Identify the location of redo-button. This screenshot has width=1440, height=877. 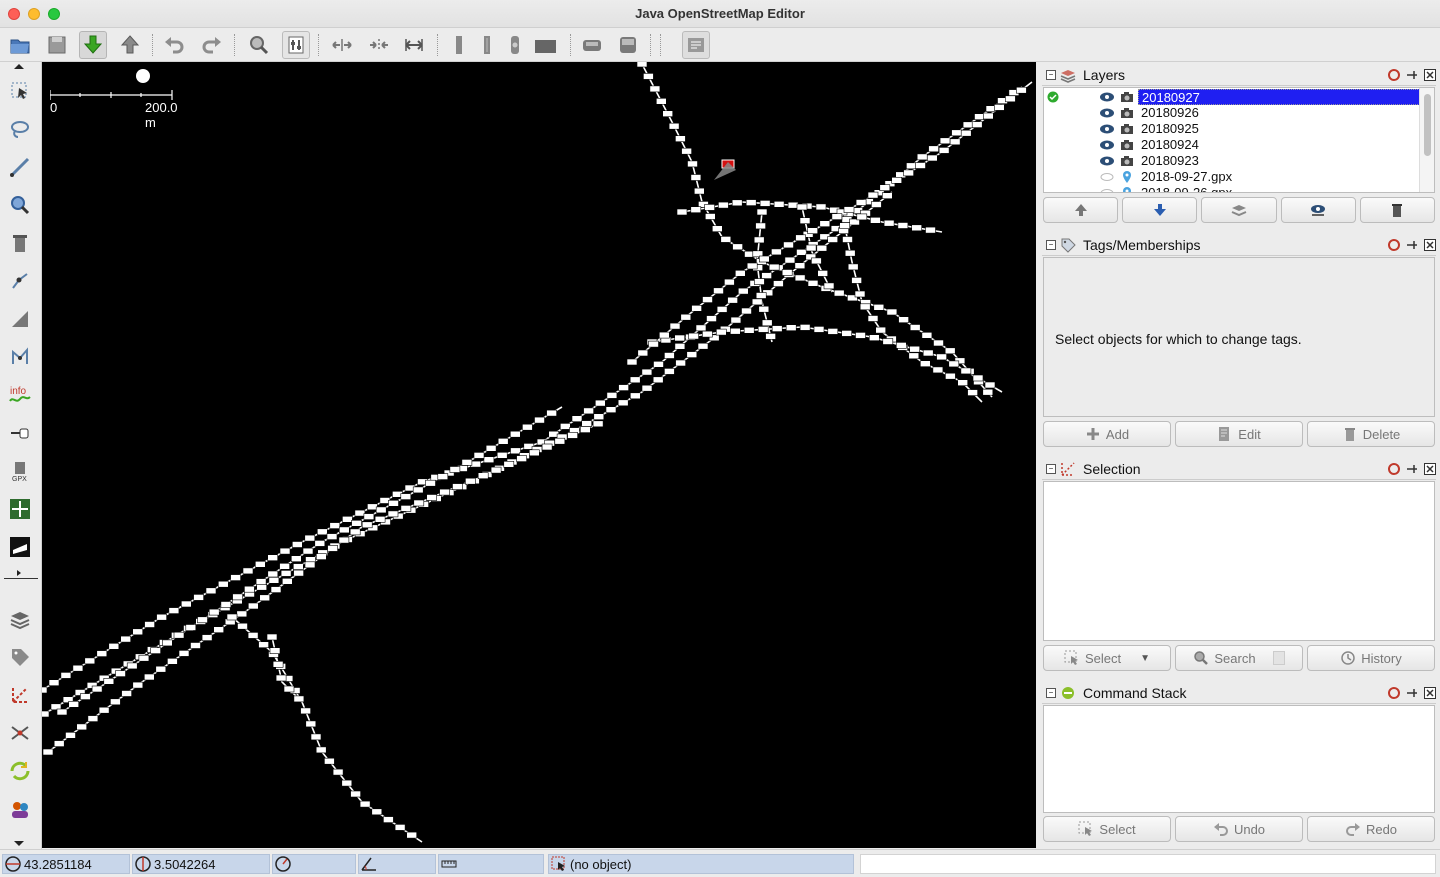
(212, 45).